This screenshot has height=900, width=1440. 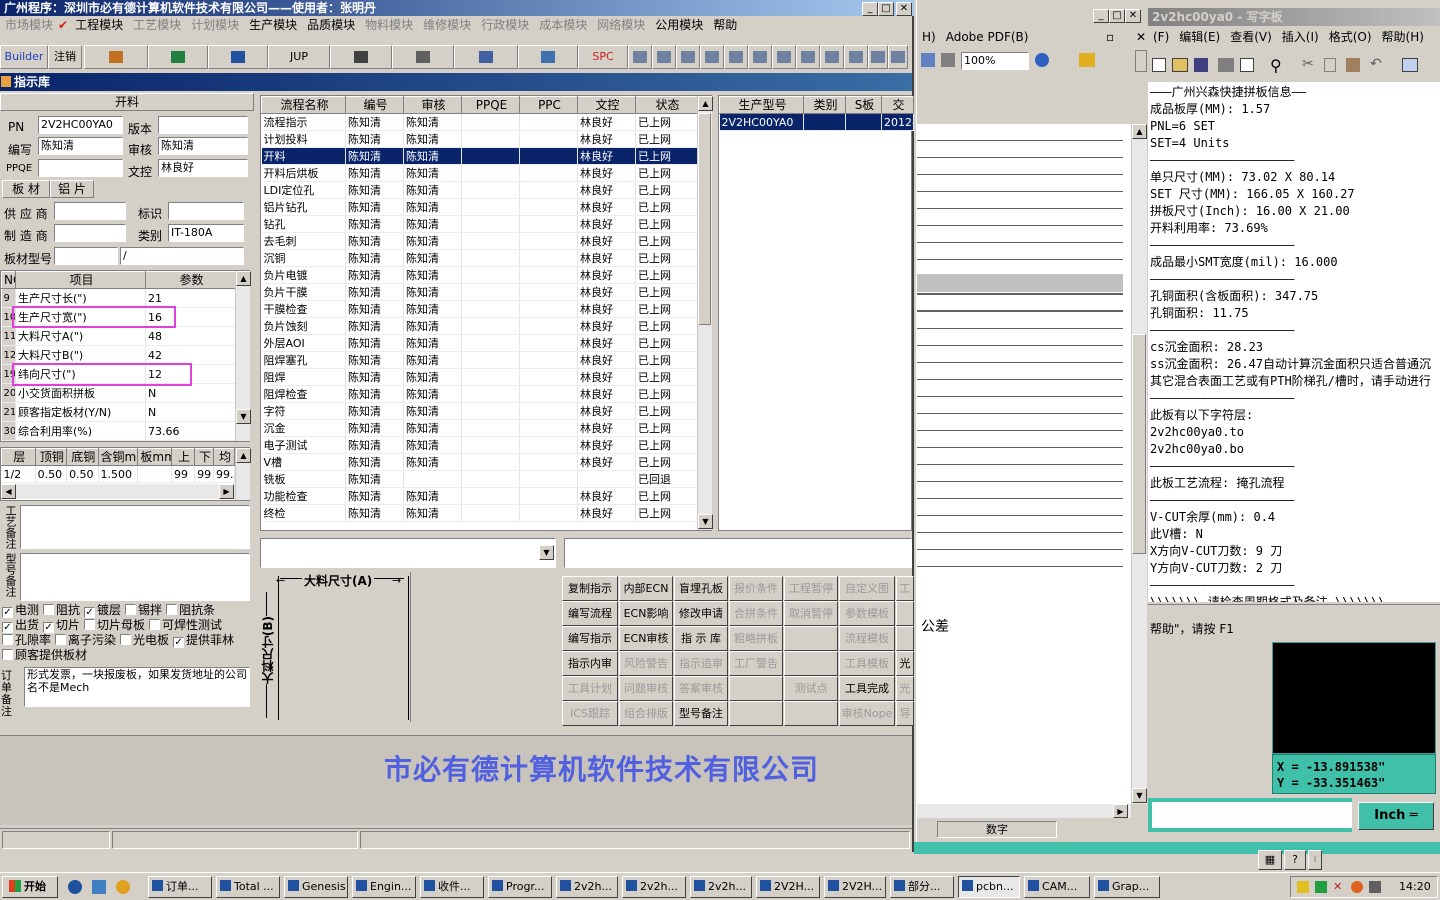 What do you see at coordinates (374, 105) in the screenshot?
I see `flow-col-header: 编号` at bounding box center [374, 105].